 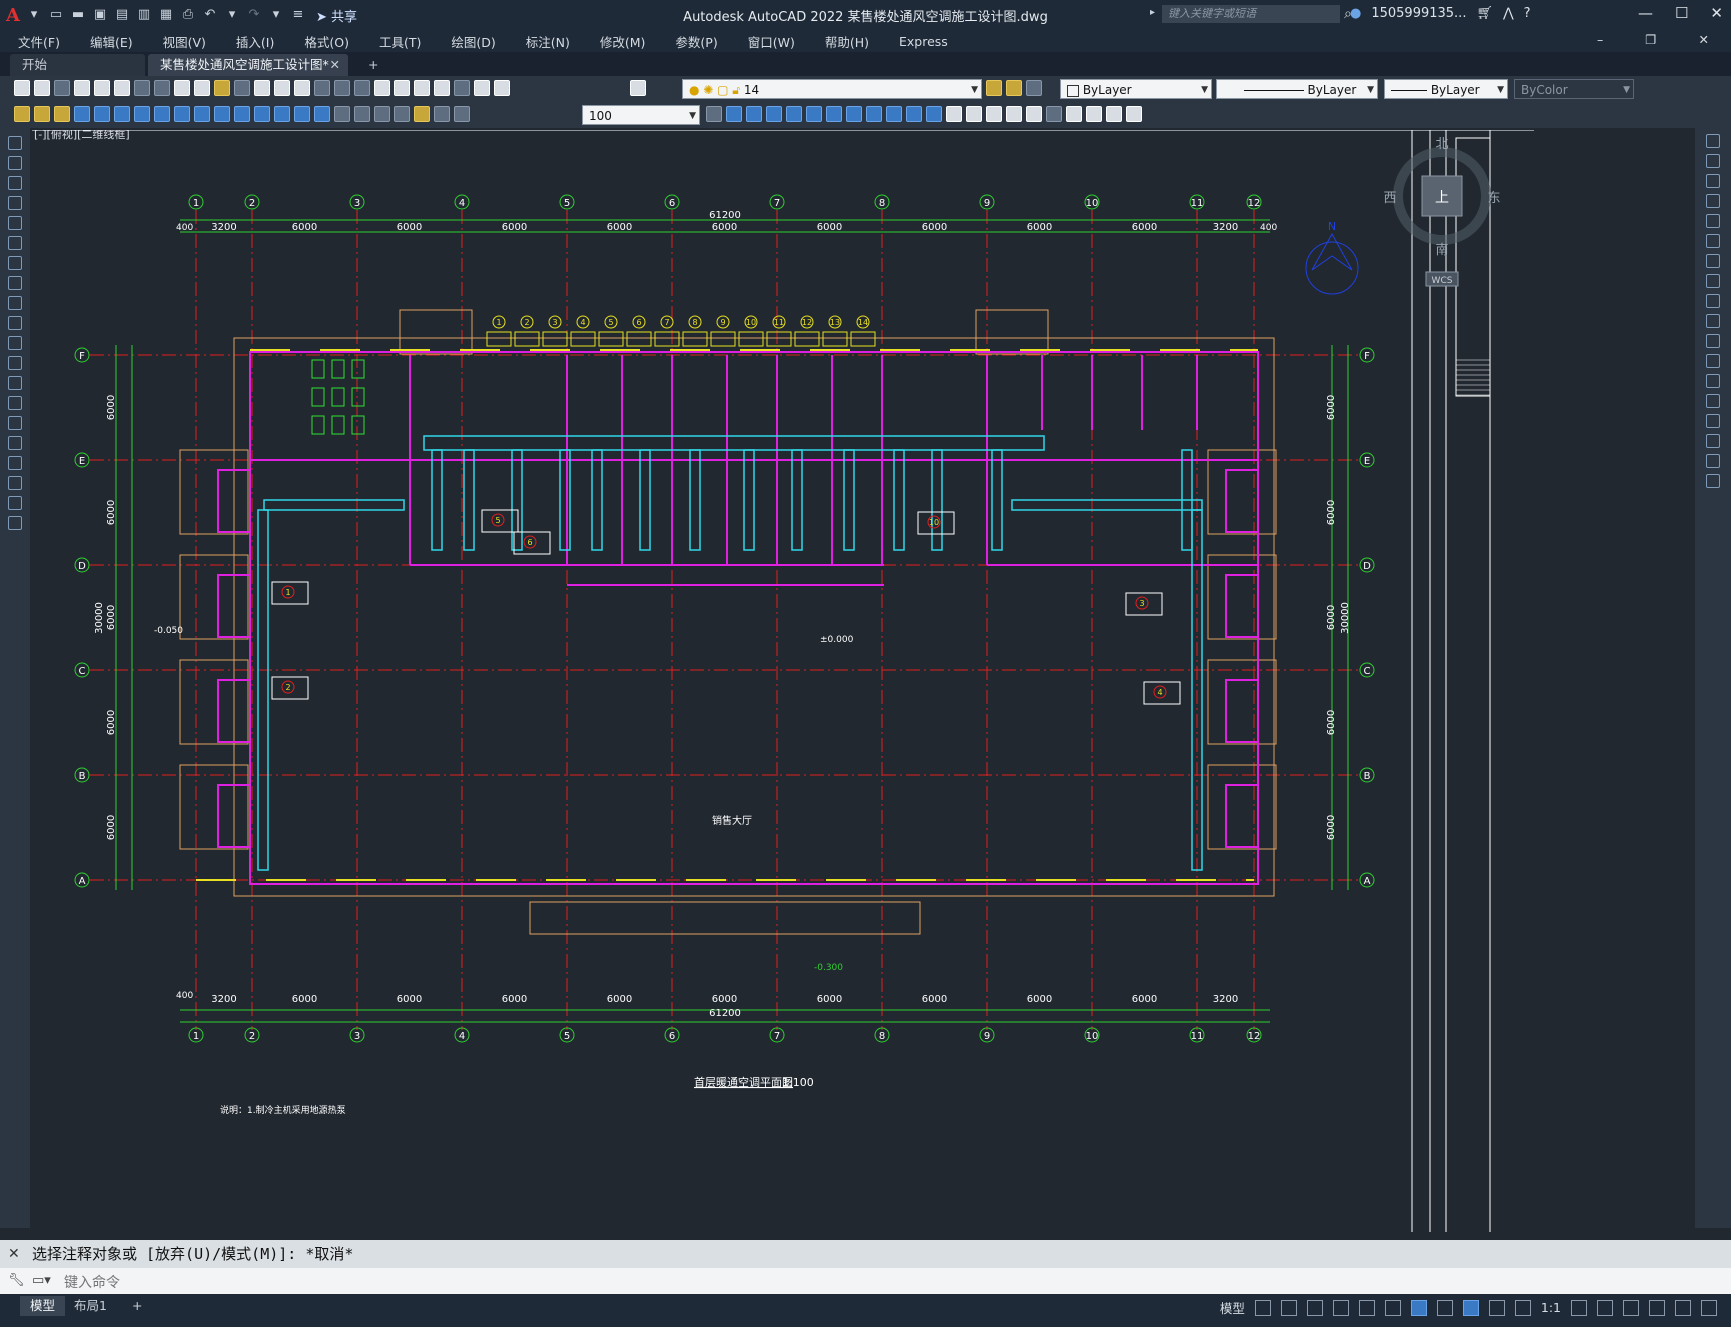 What do you see at coordinates (302, 88) in the screenshot?
I see `pan-icon` at bounding box center [302, 88].